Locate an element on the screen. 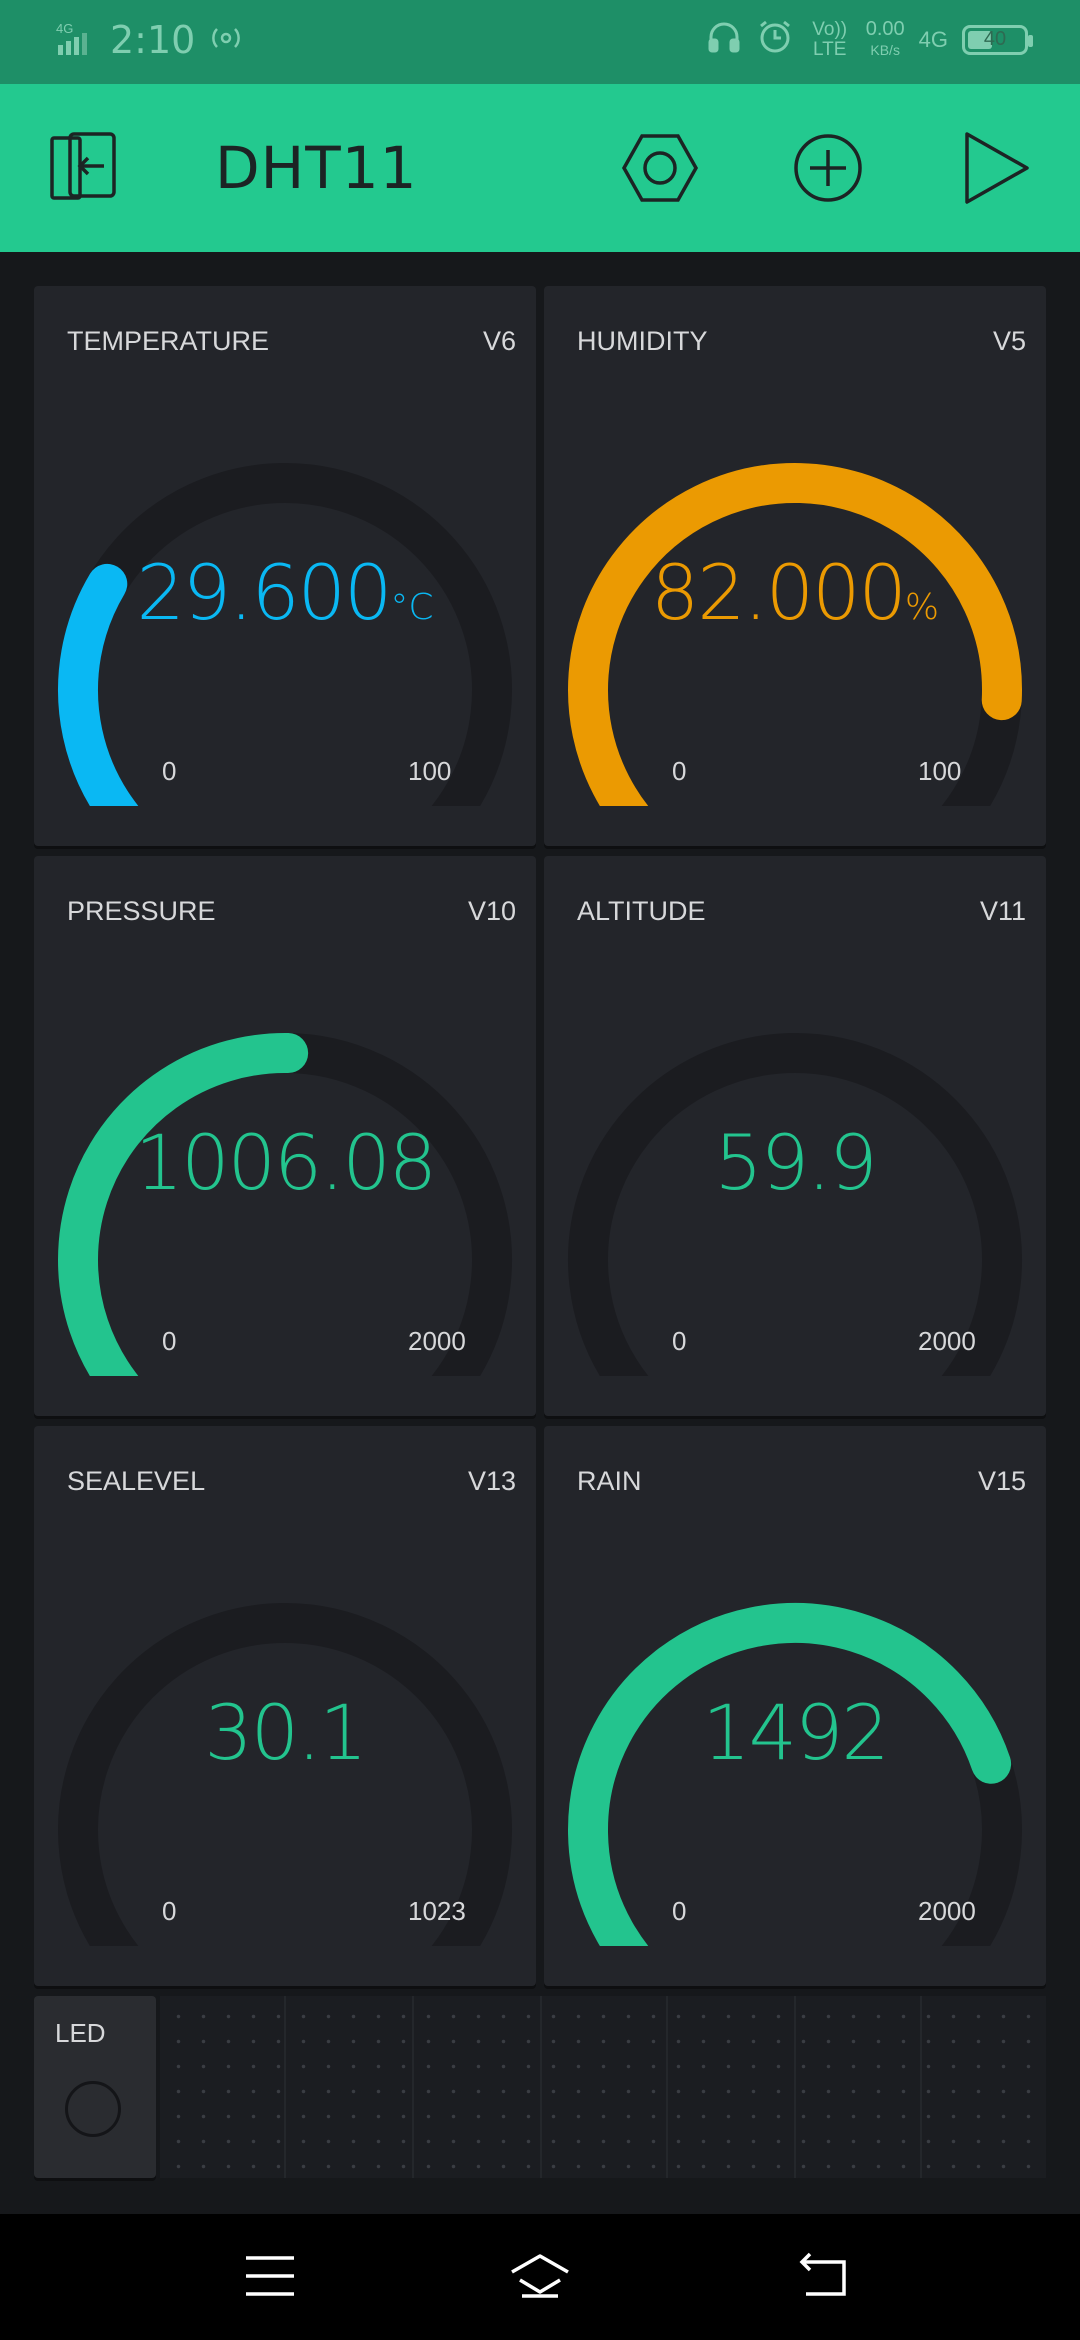  gauge-altitude: ALTITUDE V11 59.9 0 2000 is located at coordinates (795, 1136).